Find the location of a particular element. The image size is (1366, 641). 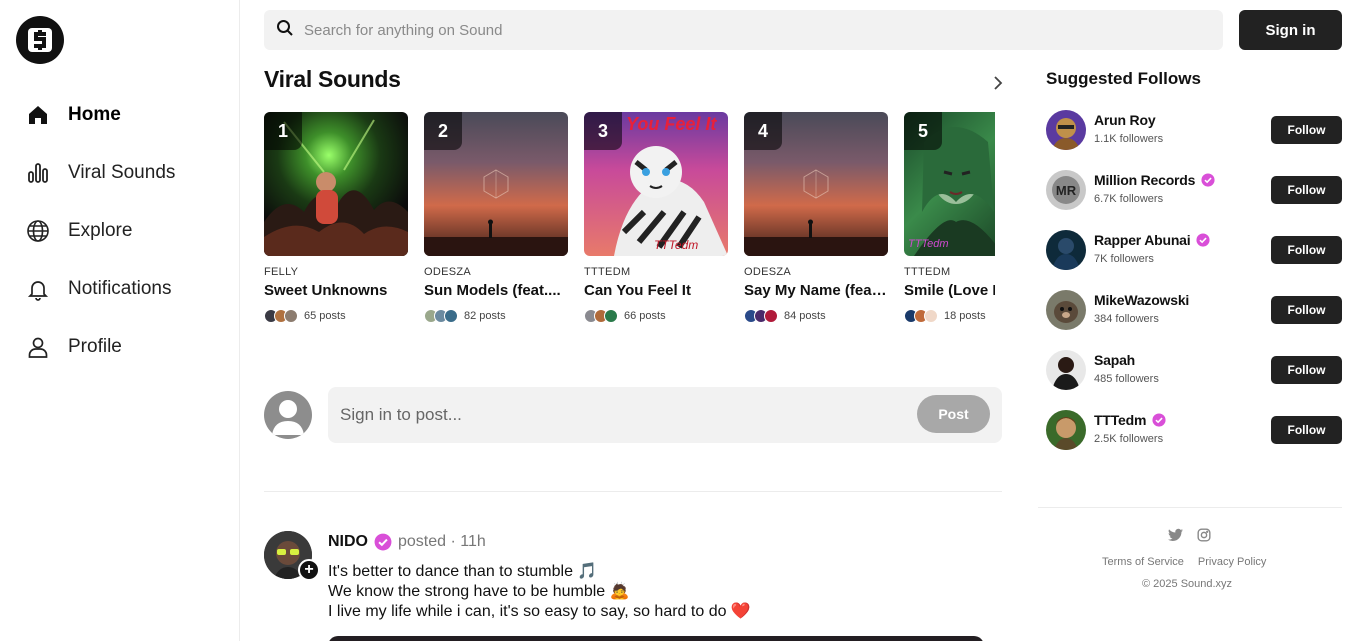

post-composer: Sign in to post... Post is located at coordinates (665, 415).